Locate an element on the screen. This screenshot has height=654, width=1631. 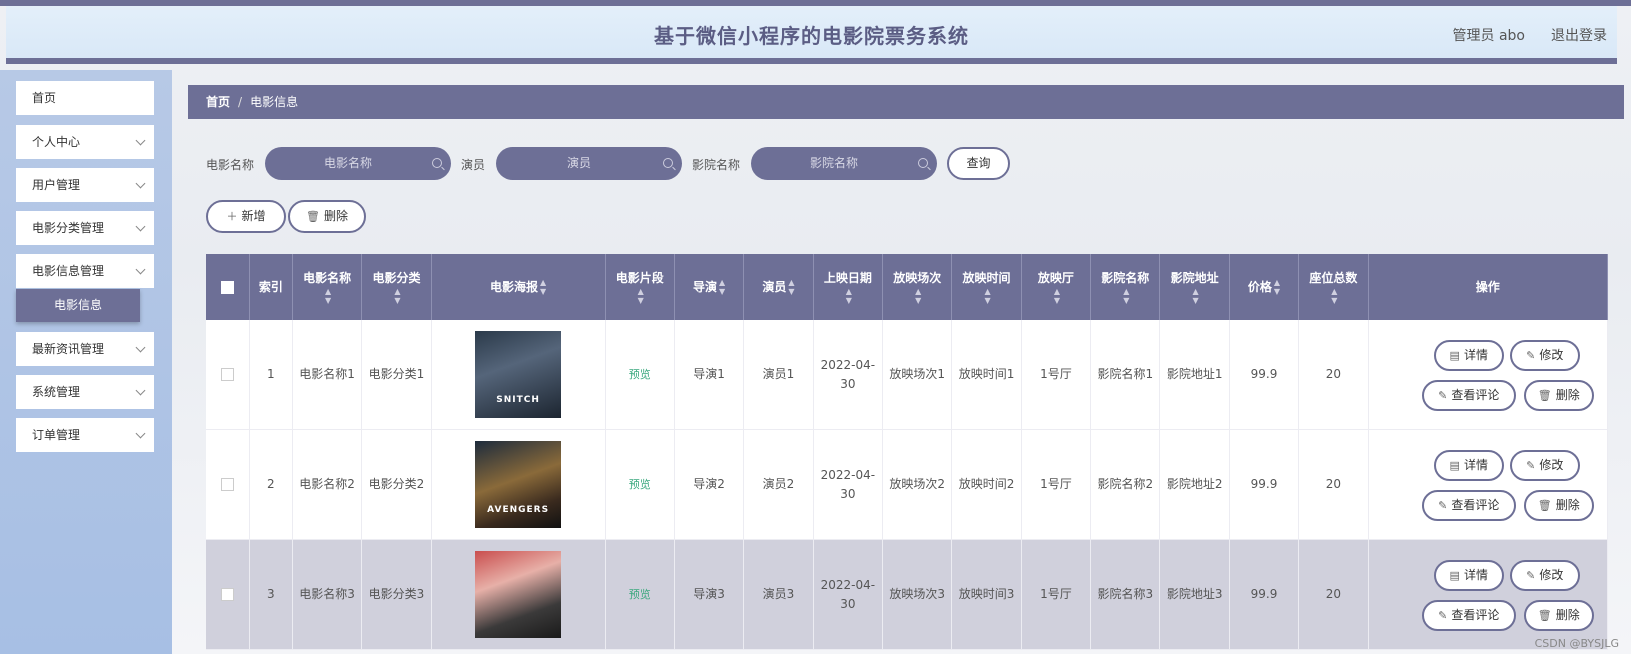
movie-poster-image: SNITCH is located at coordinates (518, 374).